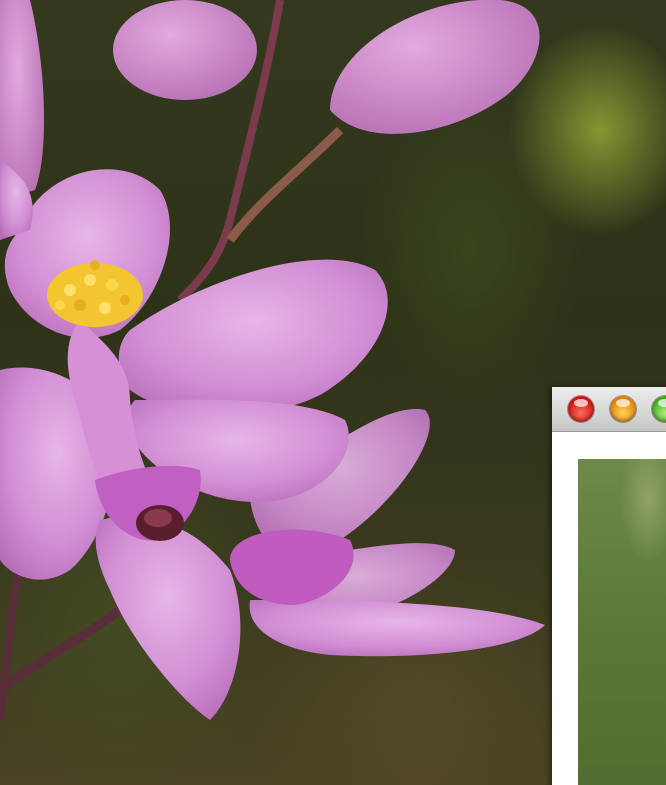 The image size is (666, 785). I want to click on window-titlebar, so click(609, 409).